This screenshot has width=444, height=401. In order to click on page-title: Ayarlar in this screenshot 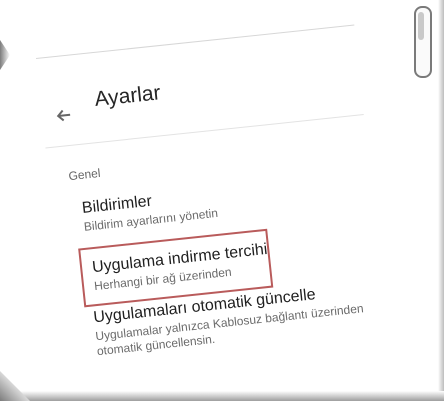, I will do `click(127, 96)`.